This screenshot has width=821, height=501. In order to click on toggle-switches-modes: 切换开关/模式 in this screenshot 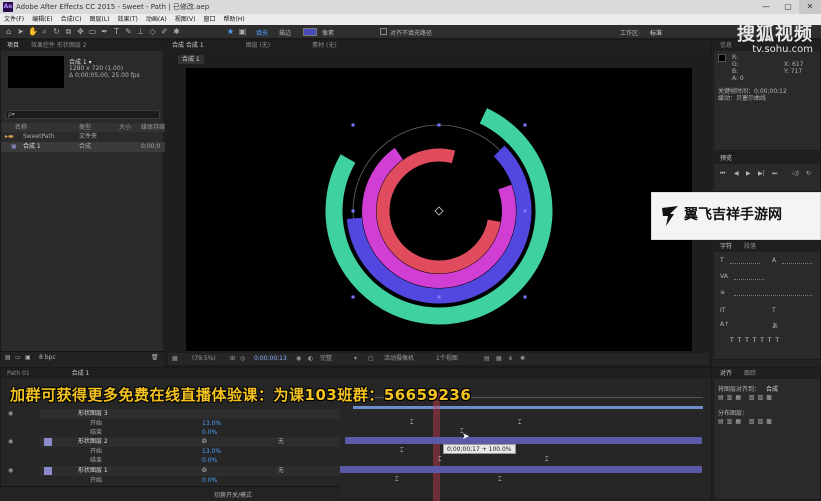, I will do `click(233, 494)`.